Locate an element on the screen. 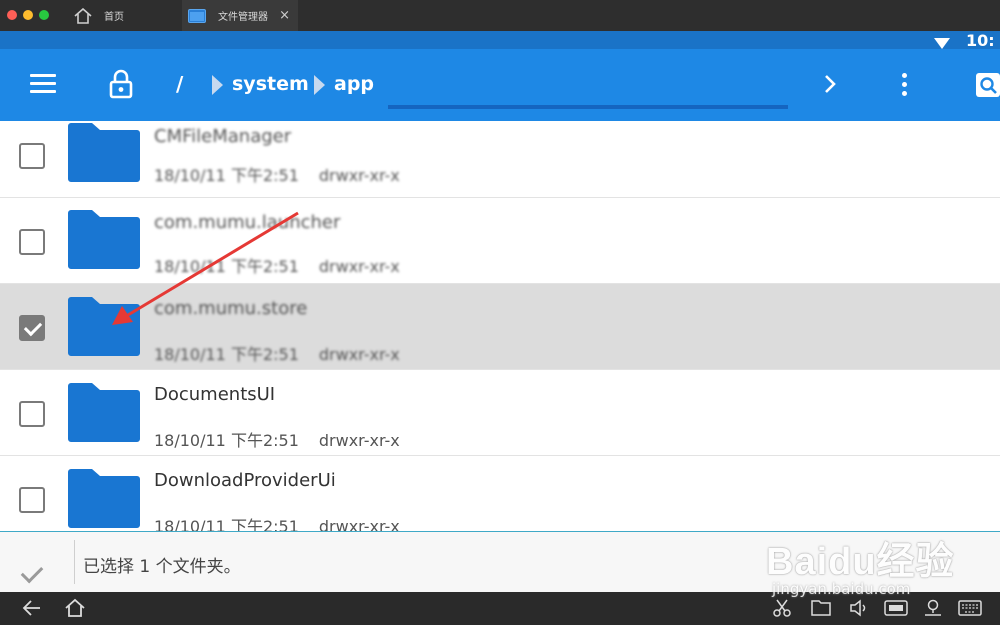 The width and height of the screenshot is (1000, 625). close-window-button is located at coordinates (12, 15).